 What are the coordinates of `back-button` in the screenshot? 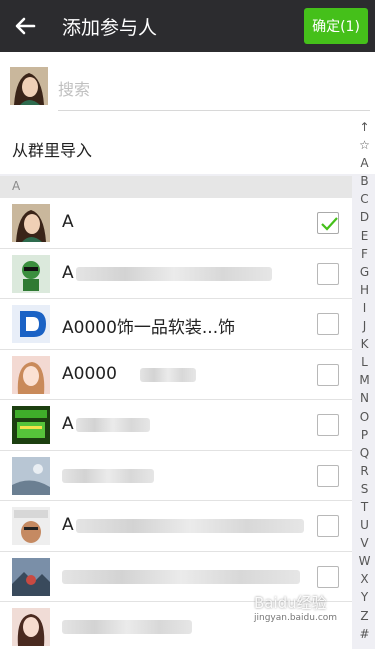 It's located at (25, 26).